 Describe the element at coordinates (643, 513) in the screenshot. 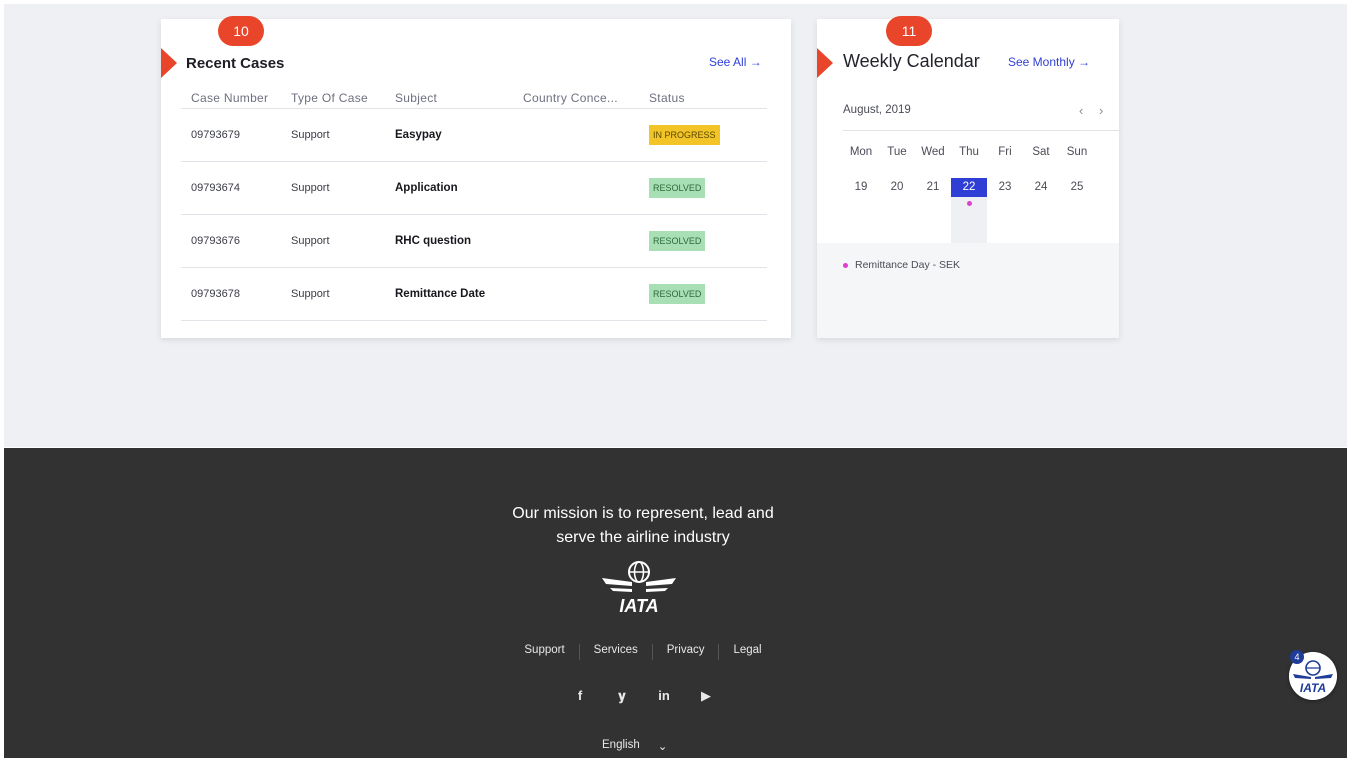

I see `mission-line-1: Our mission is to represent, lead and` at that location.